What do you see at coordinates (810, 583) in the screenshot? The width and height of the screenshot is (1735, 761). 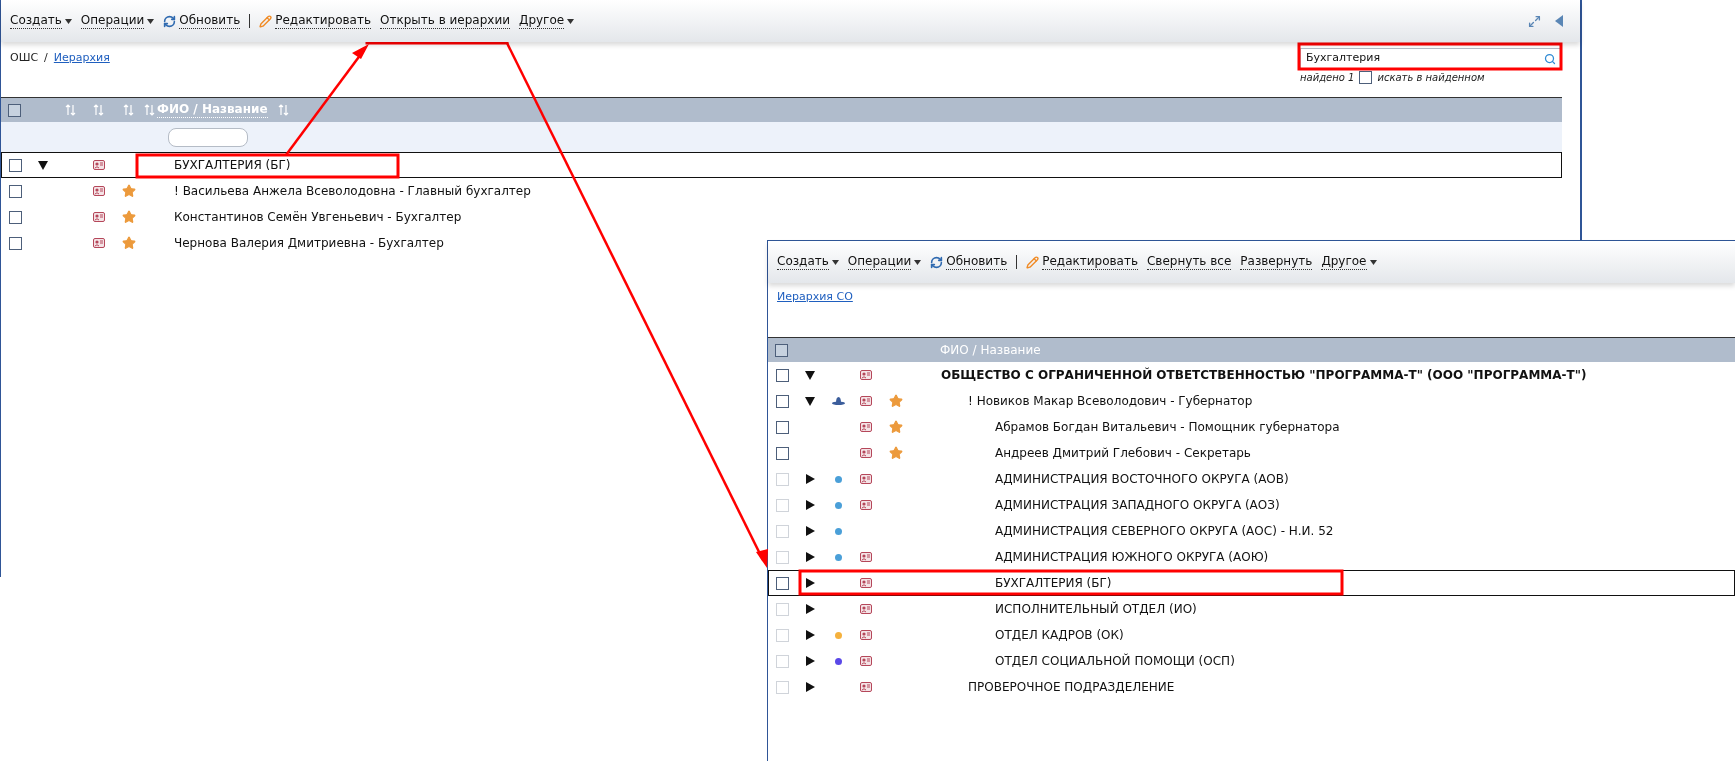 I see `collapsed-arrow-icon` at bounding box center [810, 583].